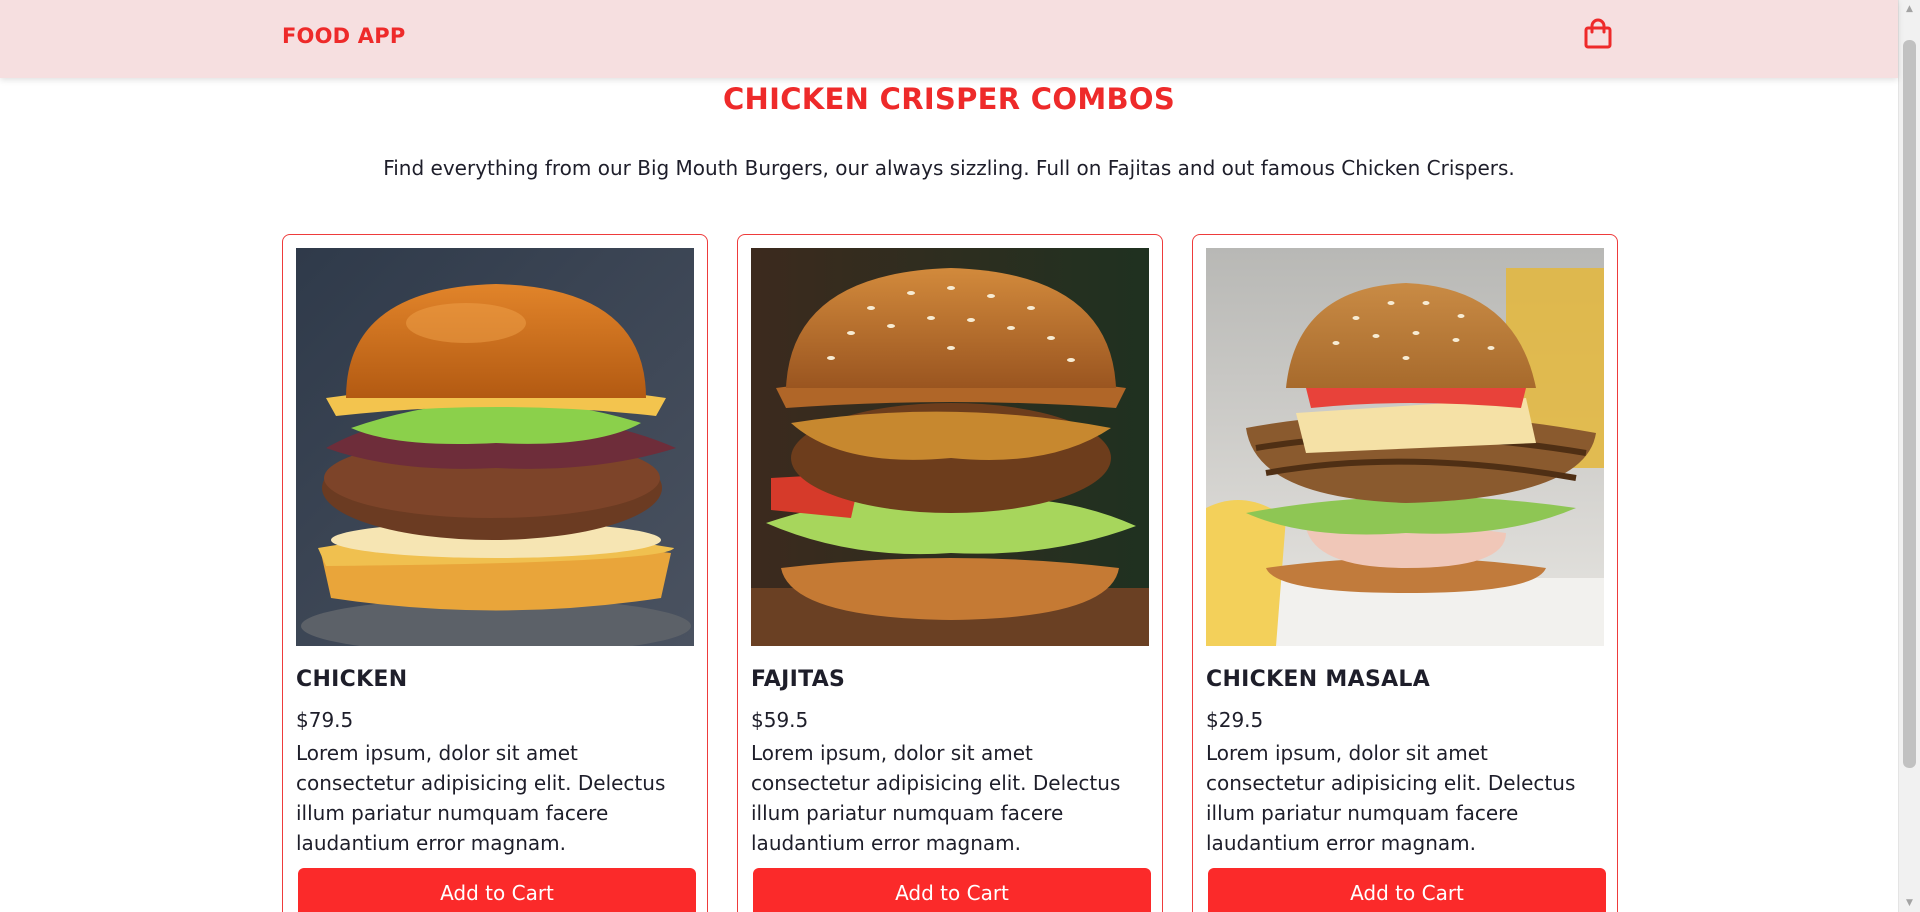  I want to click on product-price: $29.5, so click(1235, 720).